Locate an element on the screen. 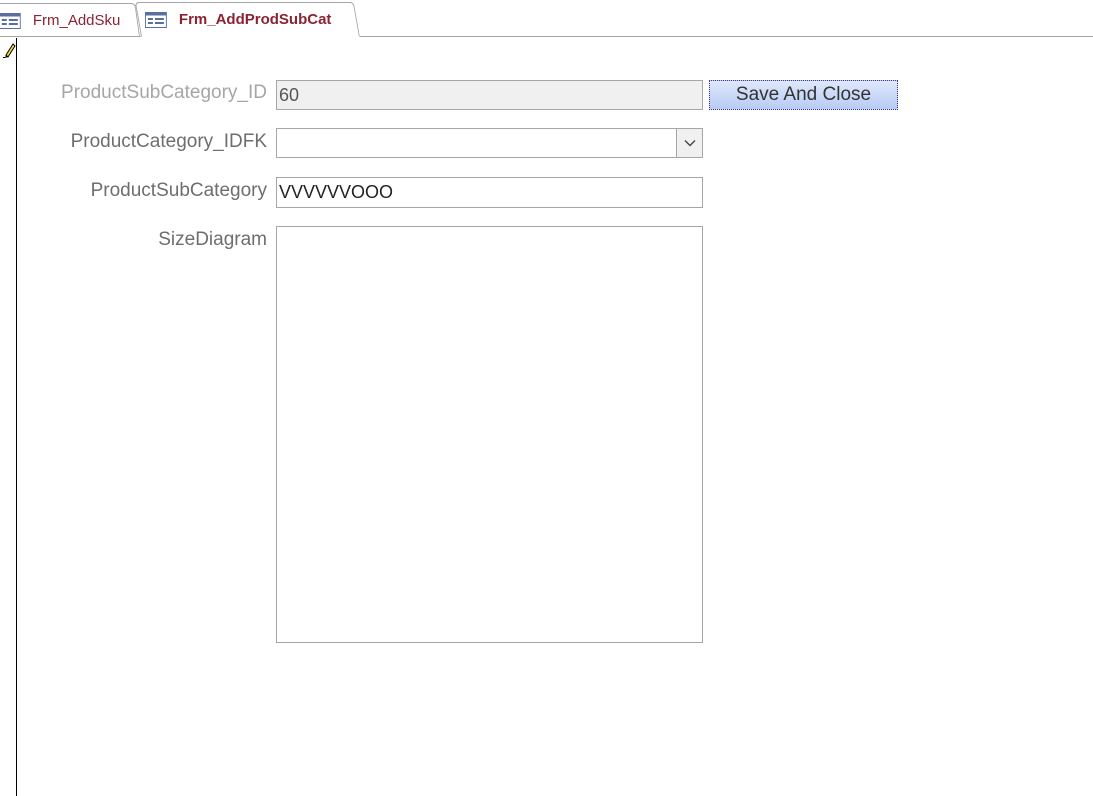 The height and width of the screenshot is (796, 1093). subcategory-field: VVVVVVOOO is located at coordinates (489, 192).